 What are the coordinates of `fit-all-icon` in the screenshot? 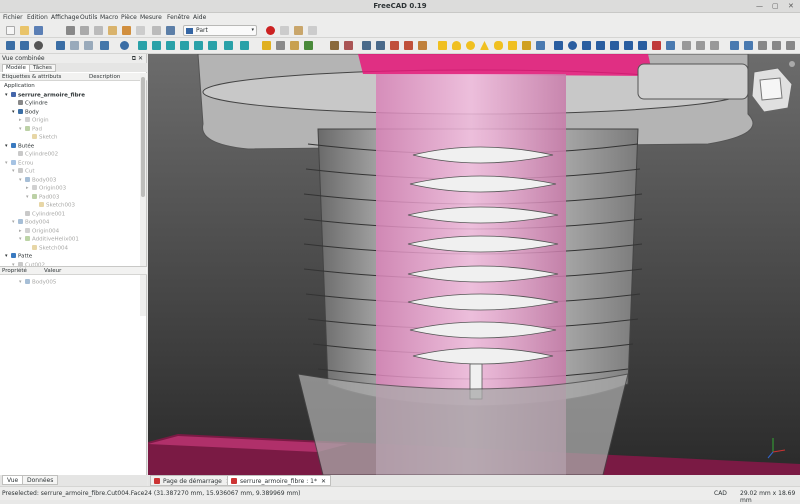 It's located at (10, 45).